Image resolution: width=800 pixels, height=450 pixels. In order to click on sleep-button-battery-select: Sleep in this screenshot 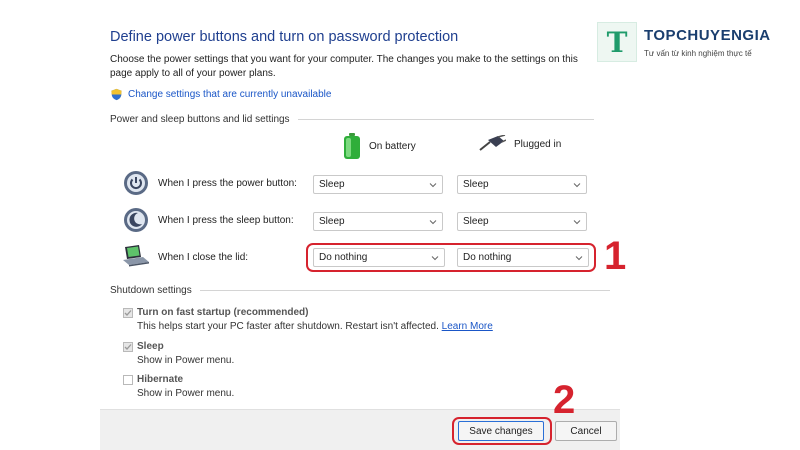, I will do `click(378, 221)`.